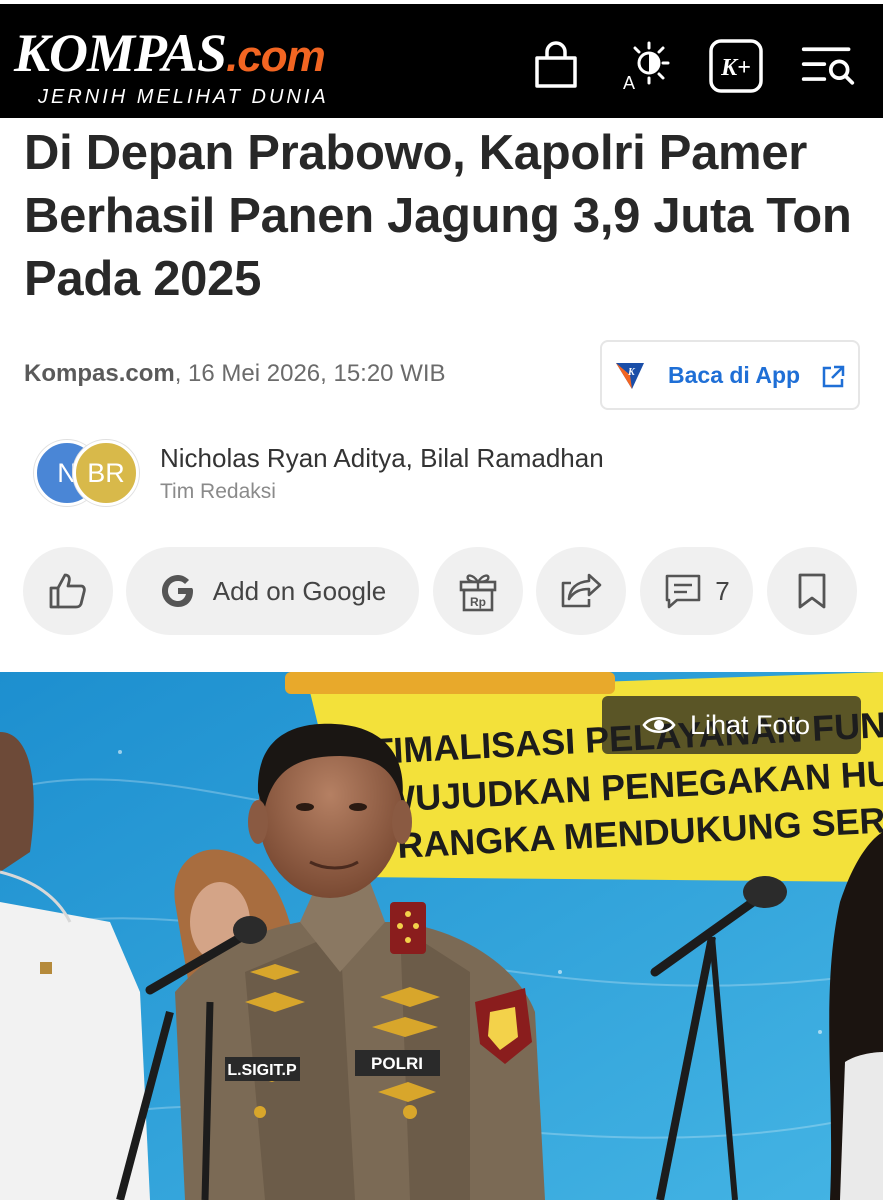  What do you see at coordinates (833, 376) in the screenshot?
I see `external-link-icon` at bounding box center [833, 376].